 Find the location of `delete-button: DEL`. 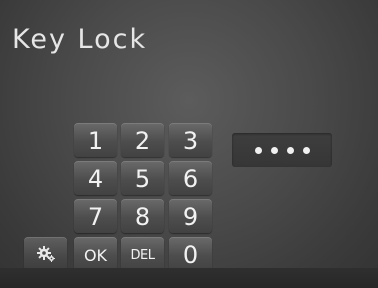

delete-button: DEL is located at coordinates (142, 254).